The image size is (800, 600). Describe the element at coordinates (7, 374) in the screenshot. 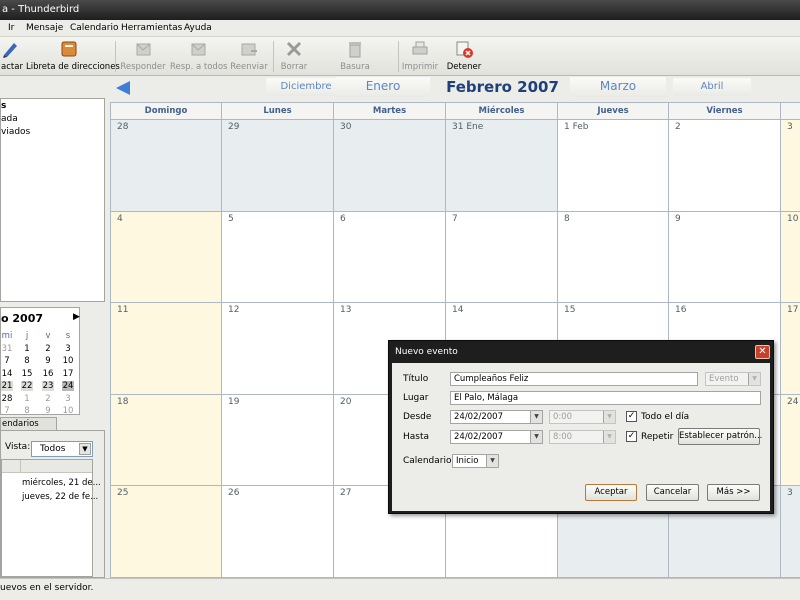

I see `mini-calendar-day: 14` at that location.